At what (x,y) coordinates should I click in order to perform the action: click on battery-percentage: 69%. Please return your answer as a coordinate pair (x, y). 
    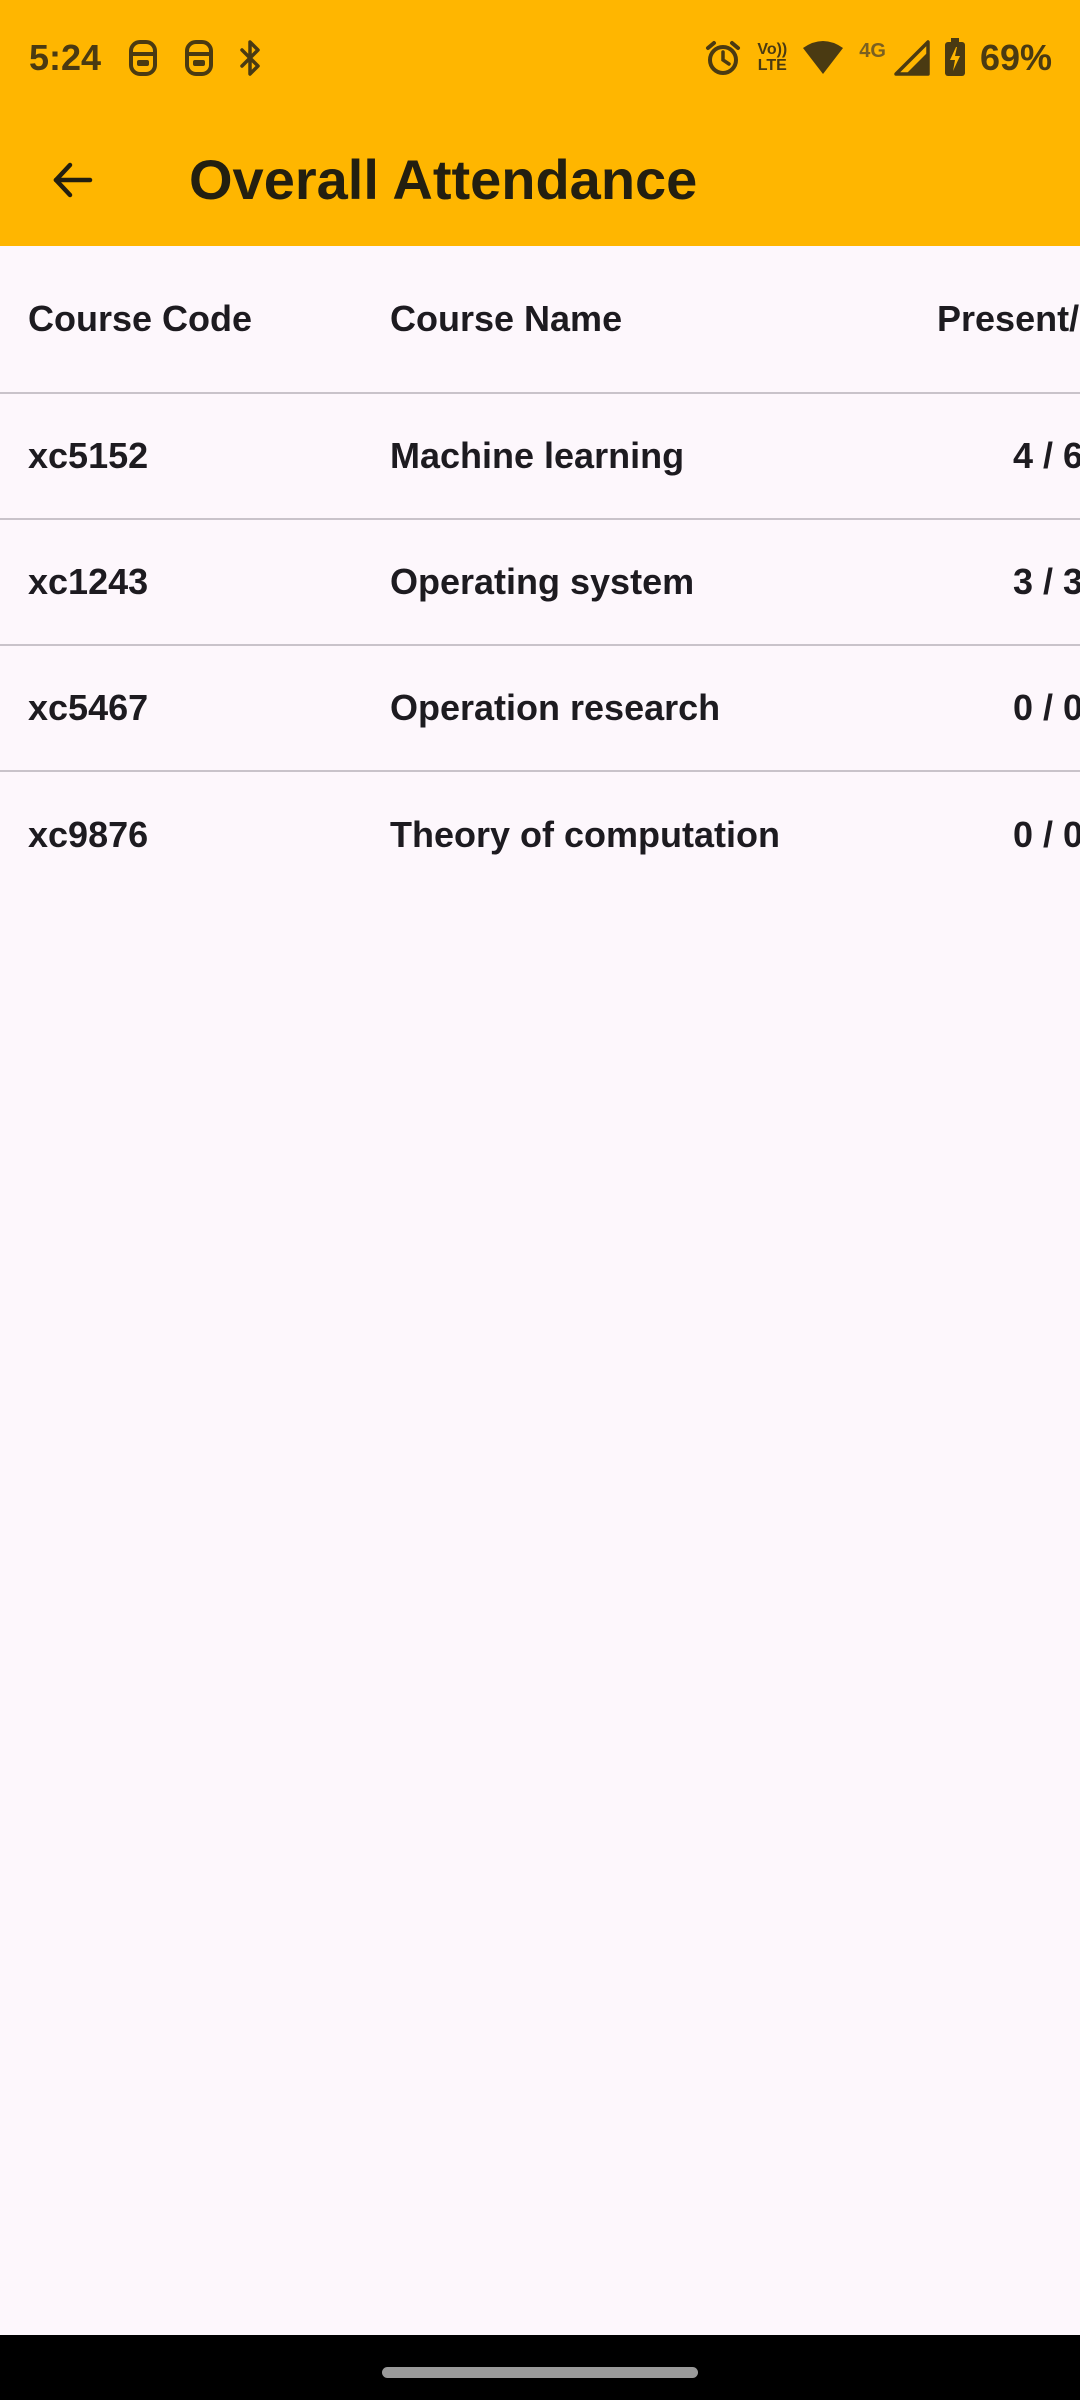
    Looking at the image, I should click on (1015, 57).